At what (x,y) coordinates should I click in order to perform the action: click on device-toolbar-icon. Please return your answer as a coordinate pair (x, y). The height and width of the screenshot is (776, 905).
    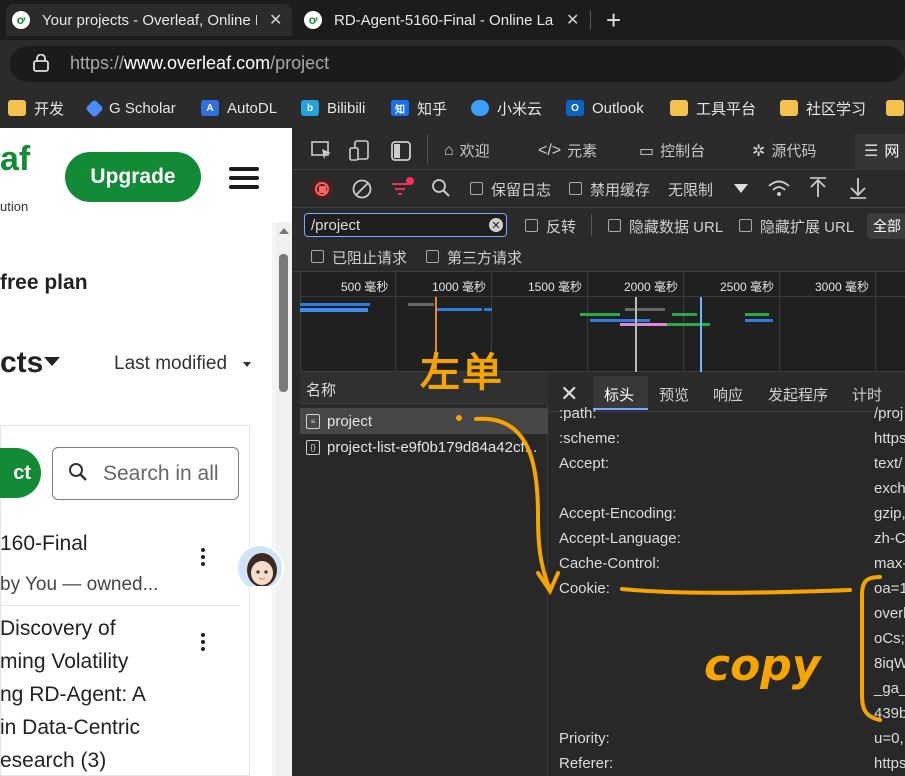
    Looking at the image, I should click on (361, 151).